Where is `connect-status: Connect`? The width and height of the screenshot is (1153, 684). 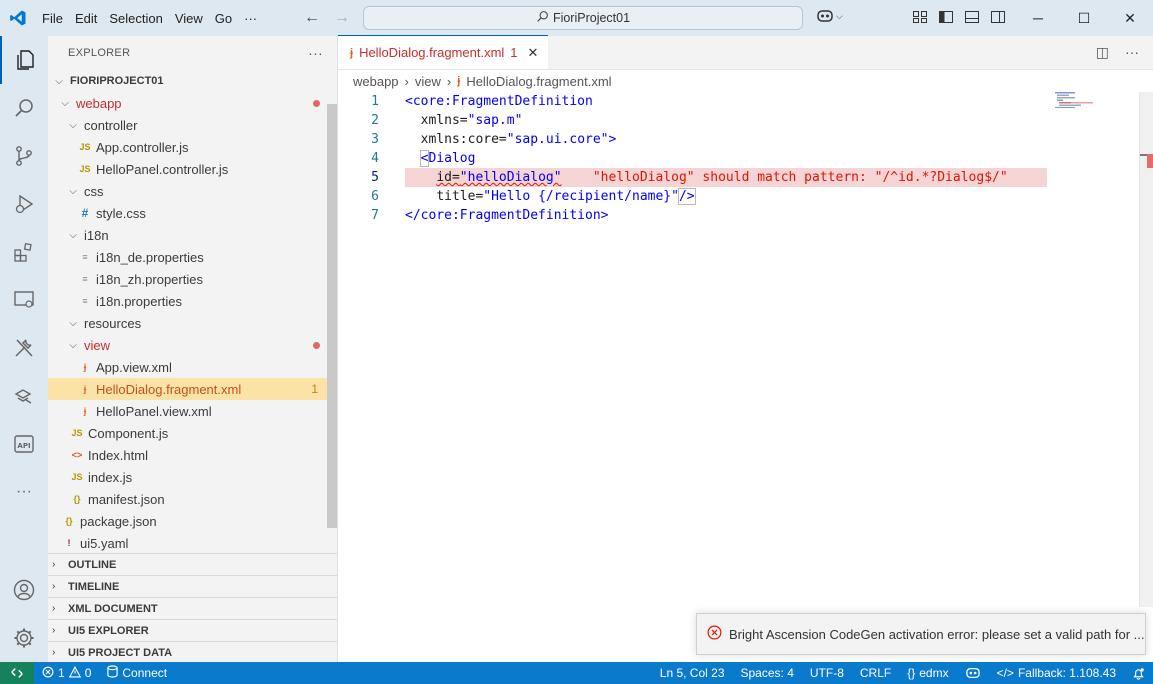 connect-status: Connect is located at coordinates (137, 673).